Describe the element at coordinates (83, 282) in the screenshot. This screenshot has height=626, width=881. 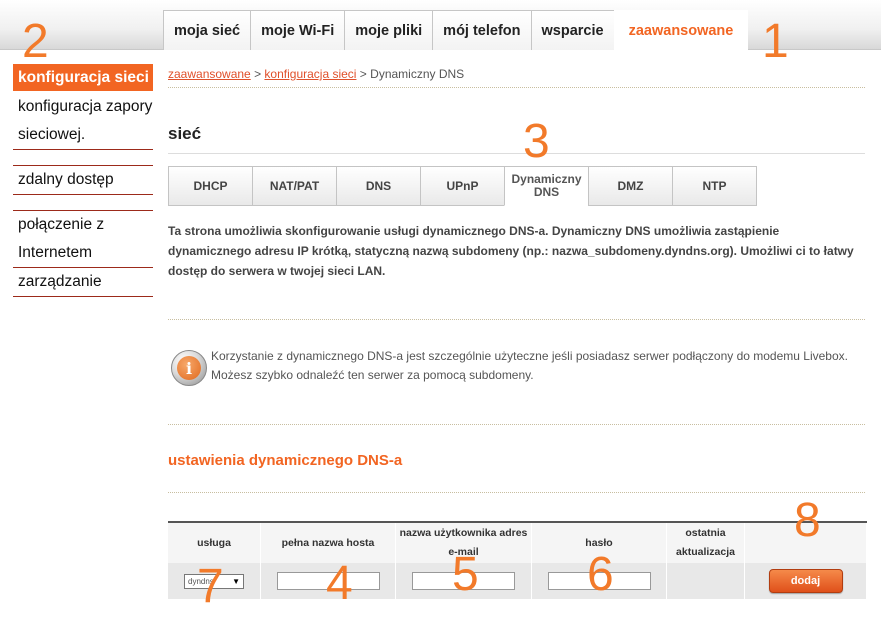
I see `sidebar-item-zarzadzanie: zarządzanie` at that location.